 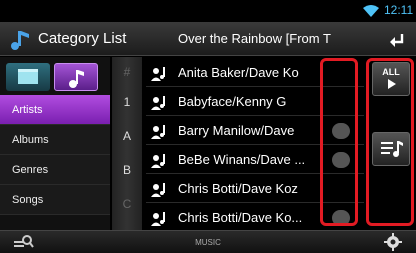 I want to click on wifi-icon, so click(x=371, y=11).